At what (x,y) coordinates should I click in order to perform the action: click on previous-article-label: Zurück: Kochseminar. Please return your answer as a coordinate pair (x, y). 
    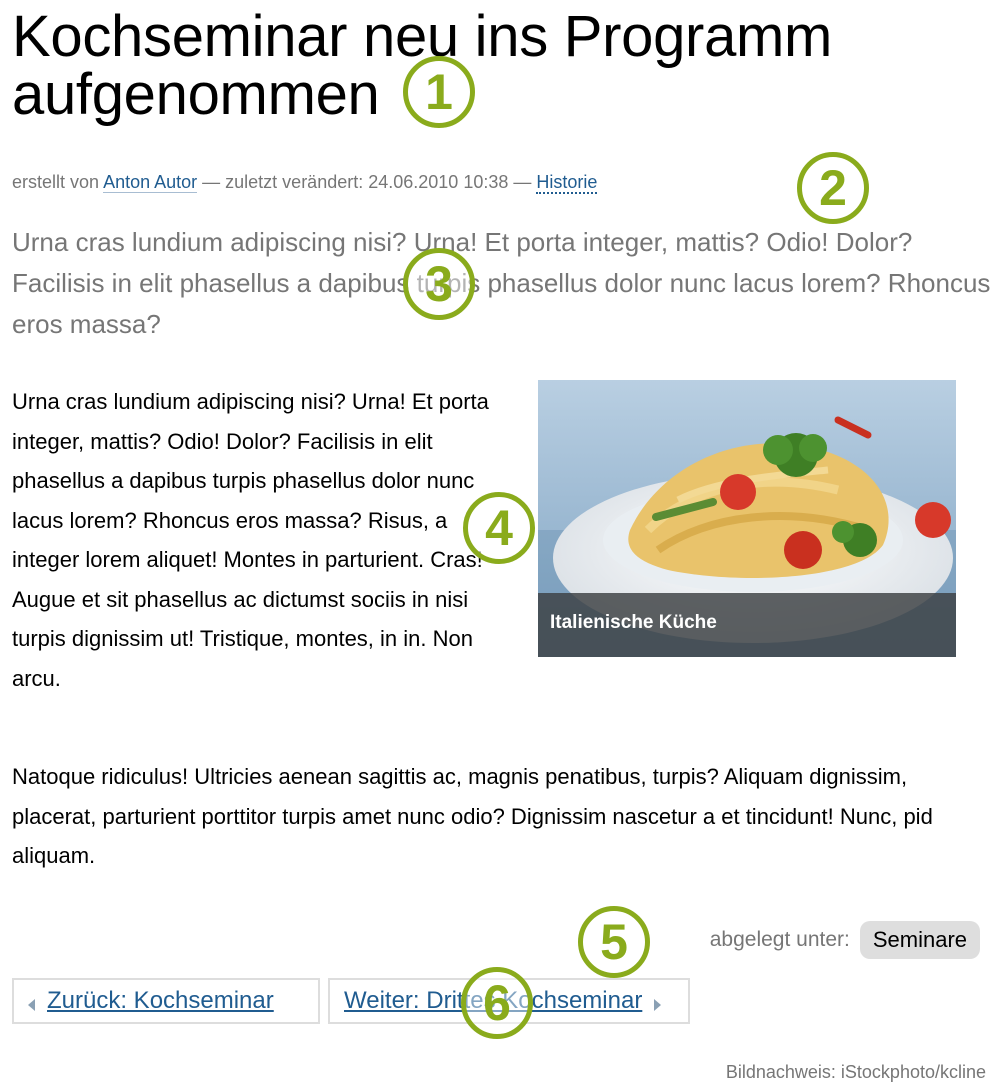
    Looking at the image, I should click on (160, 1000).